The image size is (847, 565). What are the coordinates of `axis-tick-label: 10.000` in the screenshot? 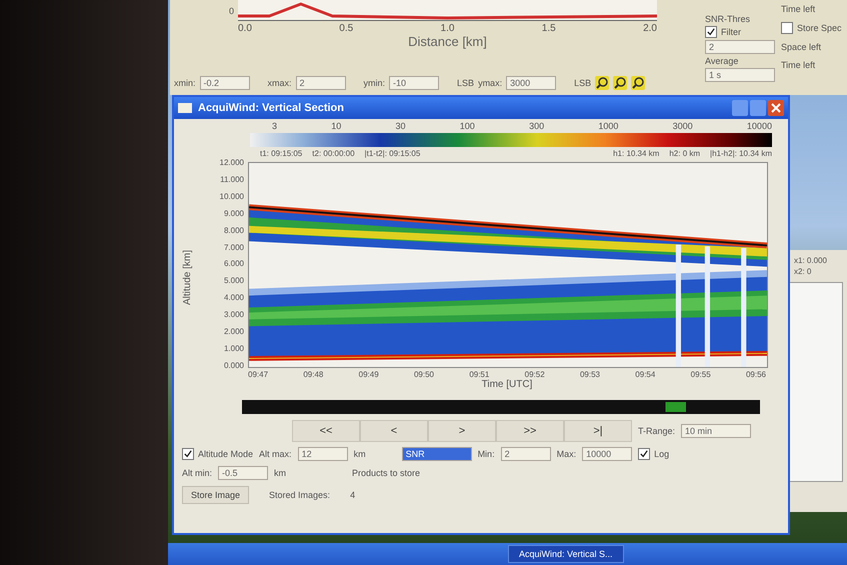 It's located at (231, 196).